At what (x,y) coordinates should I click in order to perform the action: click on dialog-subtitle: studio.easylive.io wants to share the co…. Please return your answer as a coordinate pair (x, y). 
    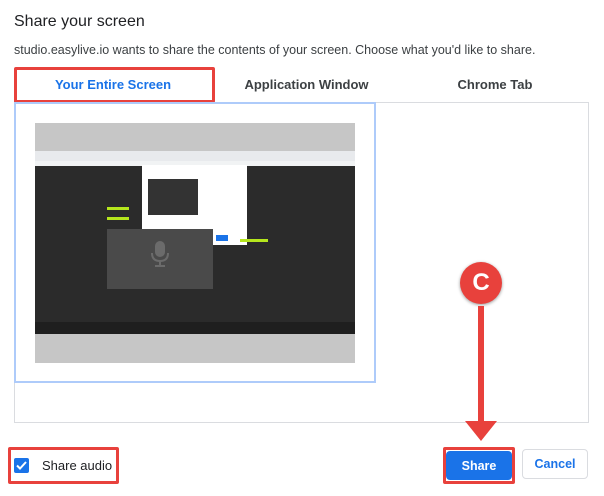
    Looking at the image, I should click on (275, 50).